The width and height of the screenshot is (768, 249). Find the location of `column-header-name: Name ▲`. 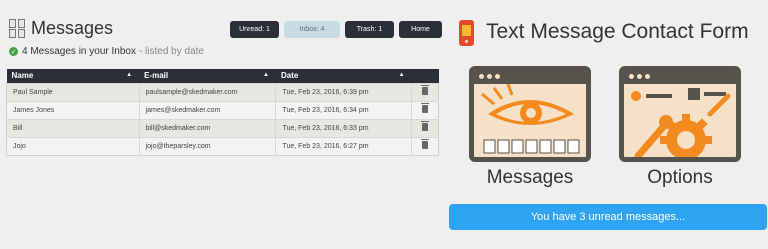

column-header-name: Name ▲ is located at coordinates (73, 76).